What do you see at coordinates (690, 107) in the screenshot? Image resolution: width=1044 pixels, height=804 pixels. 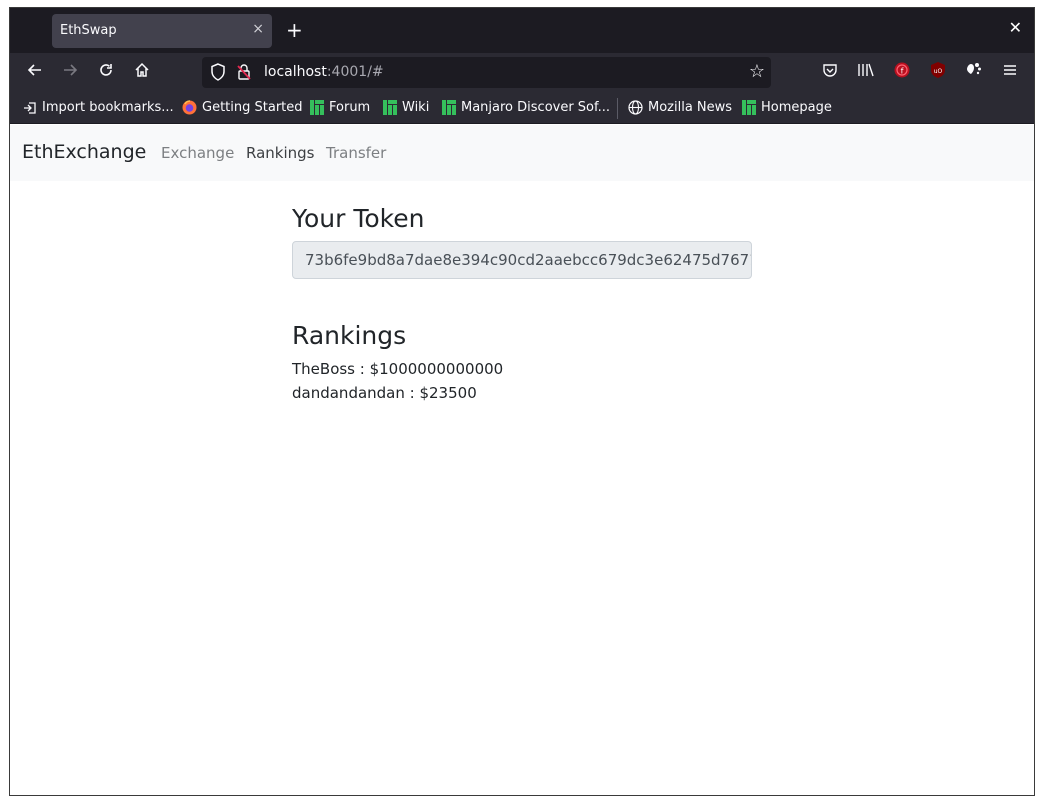 I see `bookmark-label: Mozilla News` at bounding box center [690, 107].